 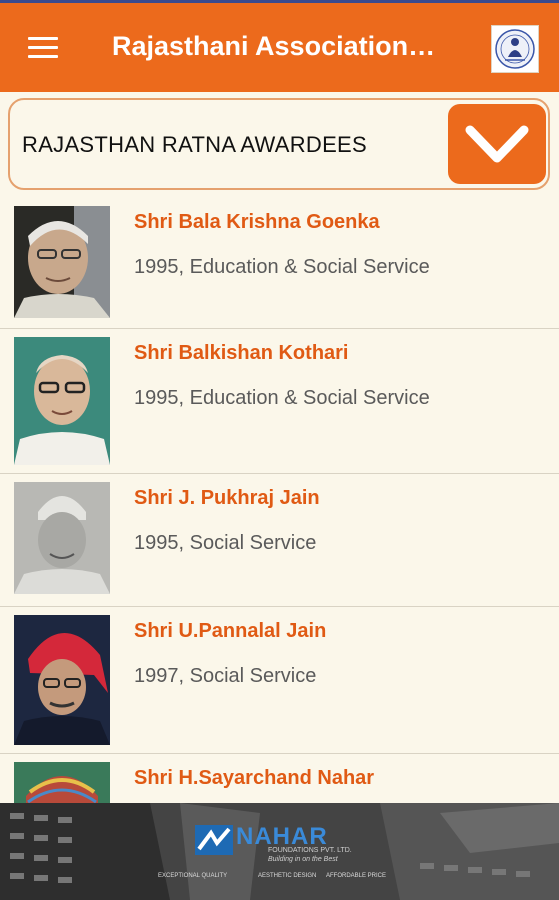 What do you see at coordinates (225, 676) in the screenshot?
I see `awardee-detail: 1997, Social Service` at bounding box center [225, 676].